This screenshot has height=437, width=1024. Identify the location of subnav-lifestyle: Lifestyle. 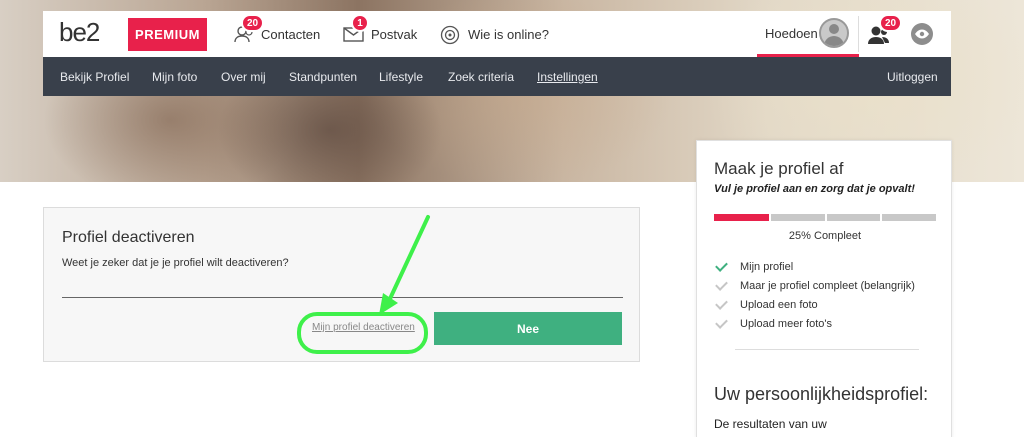
(401, 77).